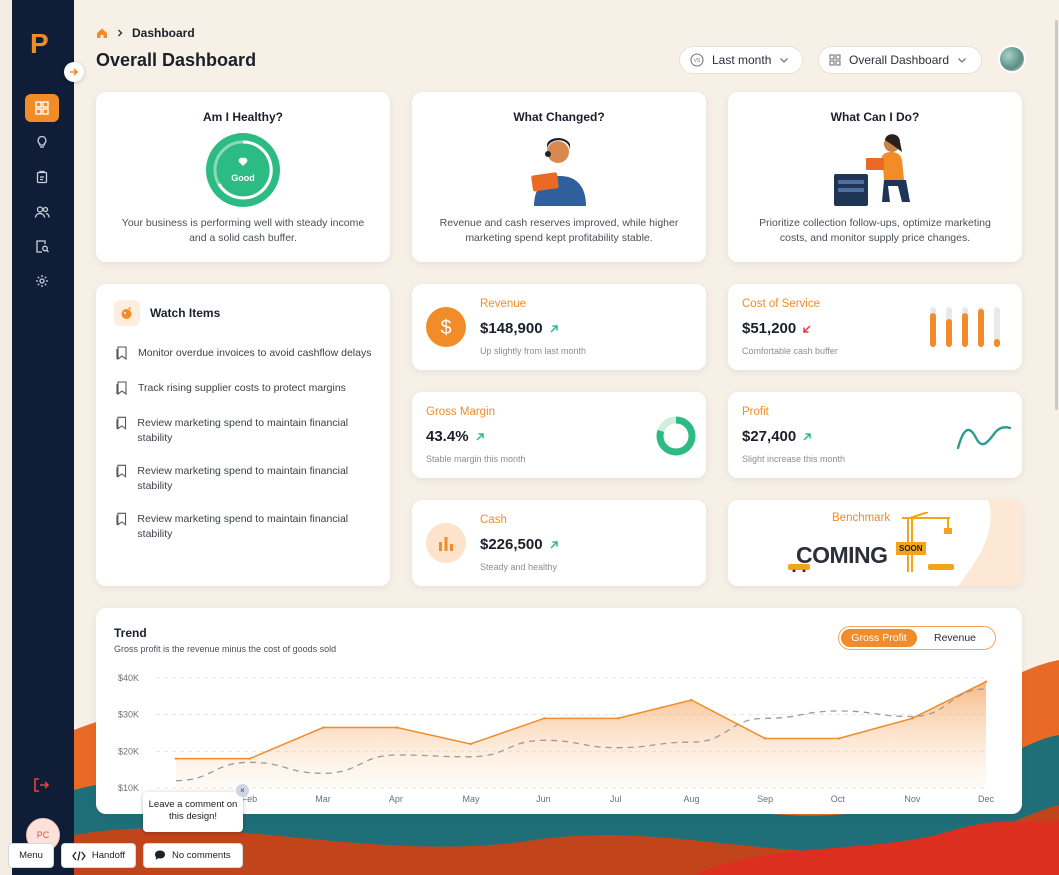  I want to click on health-card-title: Am I Healthy?, so click(242, 117).